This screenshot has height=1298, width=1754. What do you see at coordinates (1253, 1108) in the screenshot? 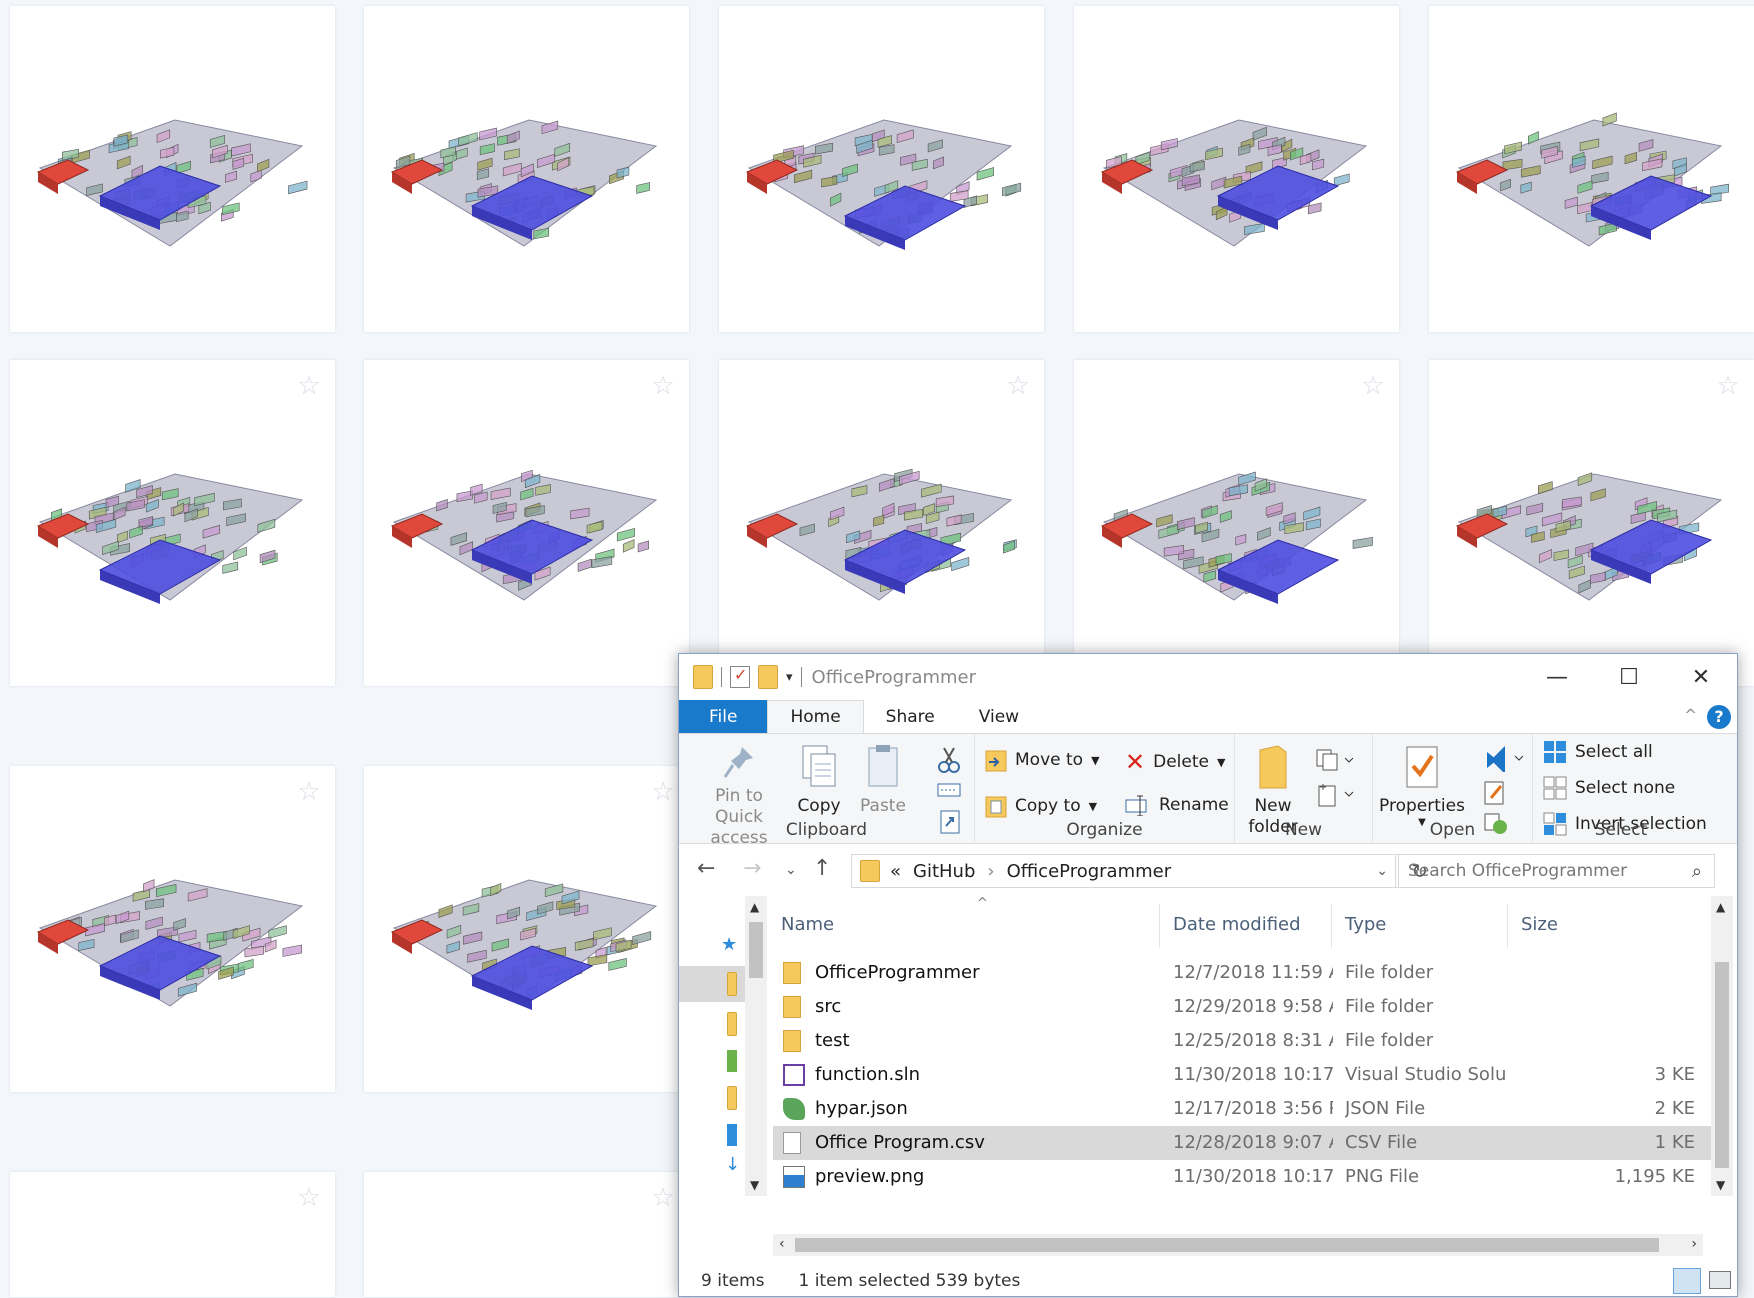
I see `file-date-modified: 12/17/2018 3:56 PM` at bounding box center [1253, 1108].